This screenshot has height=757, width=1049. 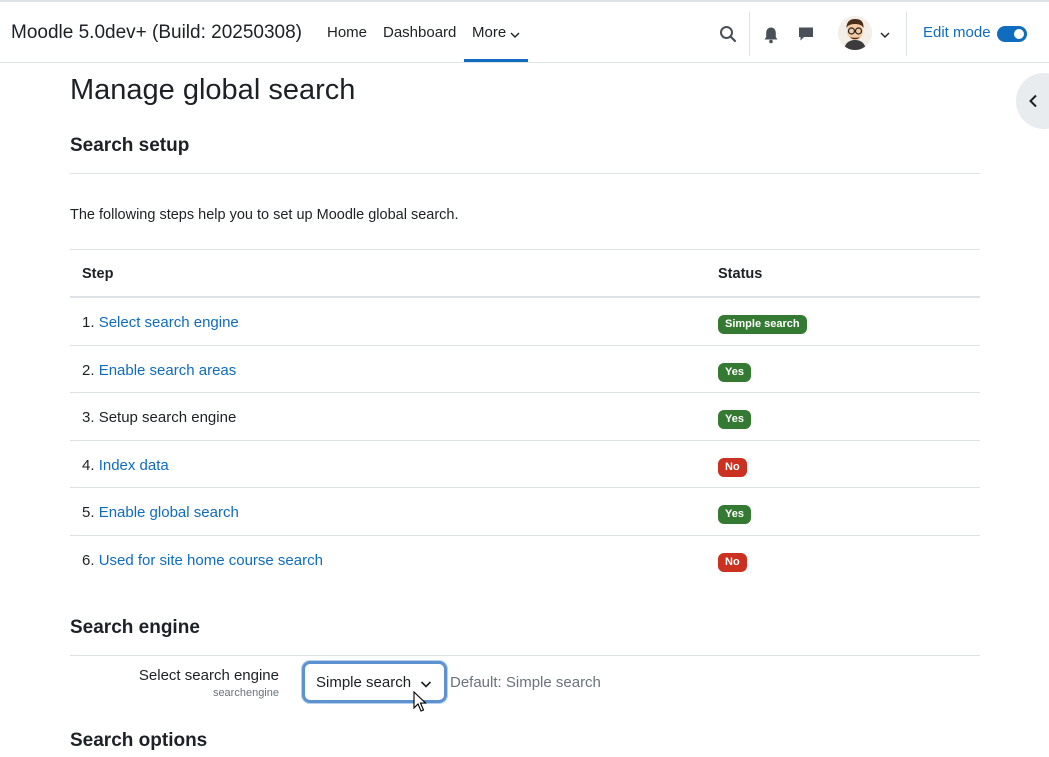 I want to click on step-cell: 4. Index data, so click(x=125, y=465).